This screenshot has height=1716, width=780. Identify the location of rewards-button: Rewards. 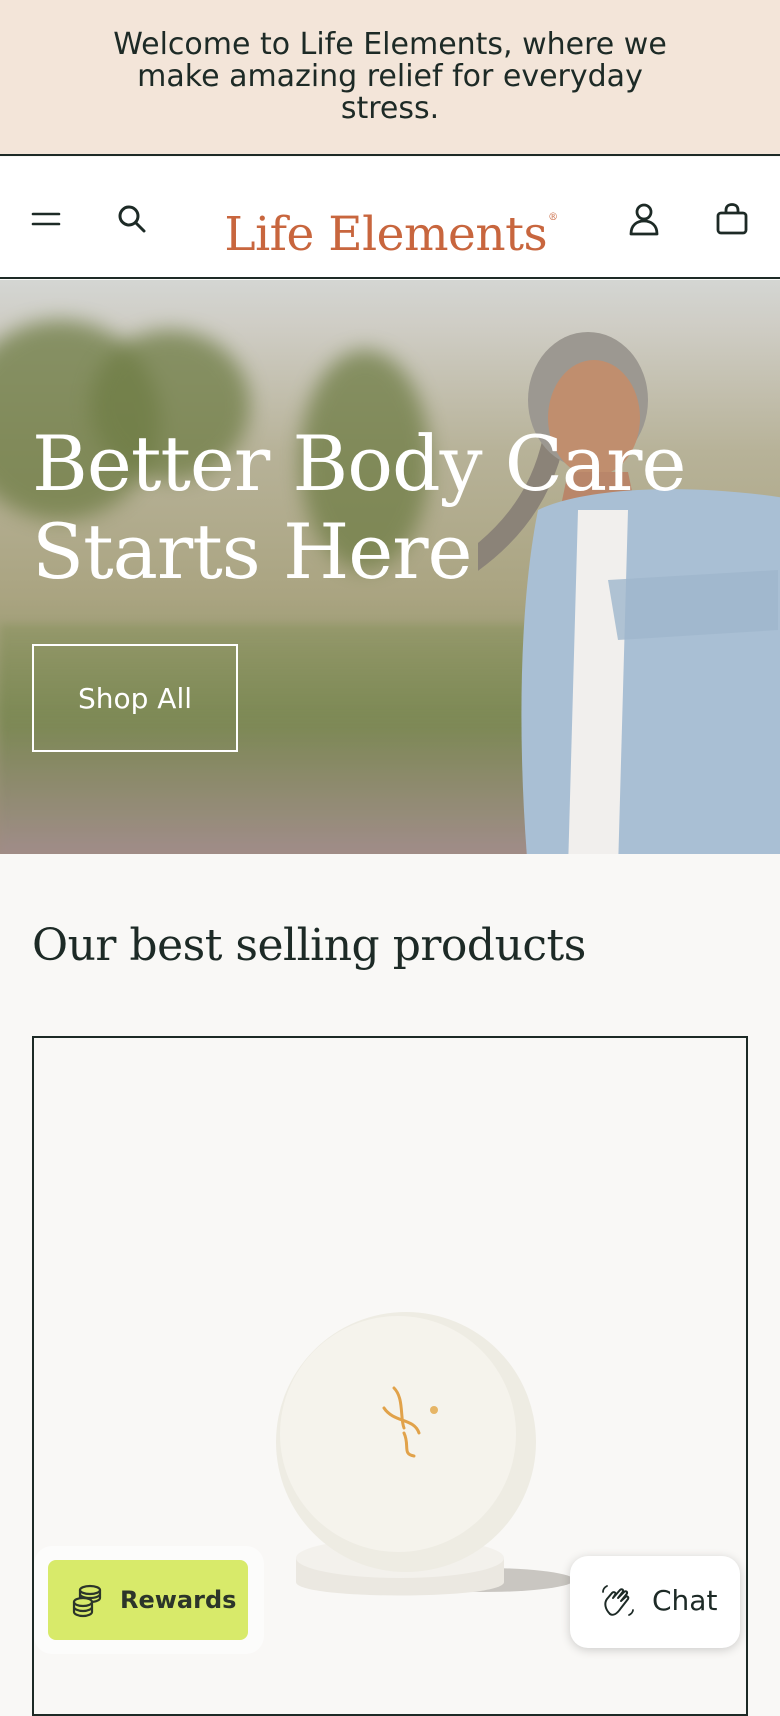
(148, 1600).